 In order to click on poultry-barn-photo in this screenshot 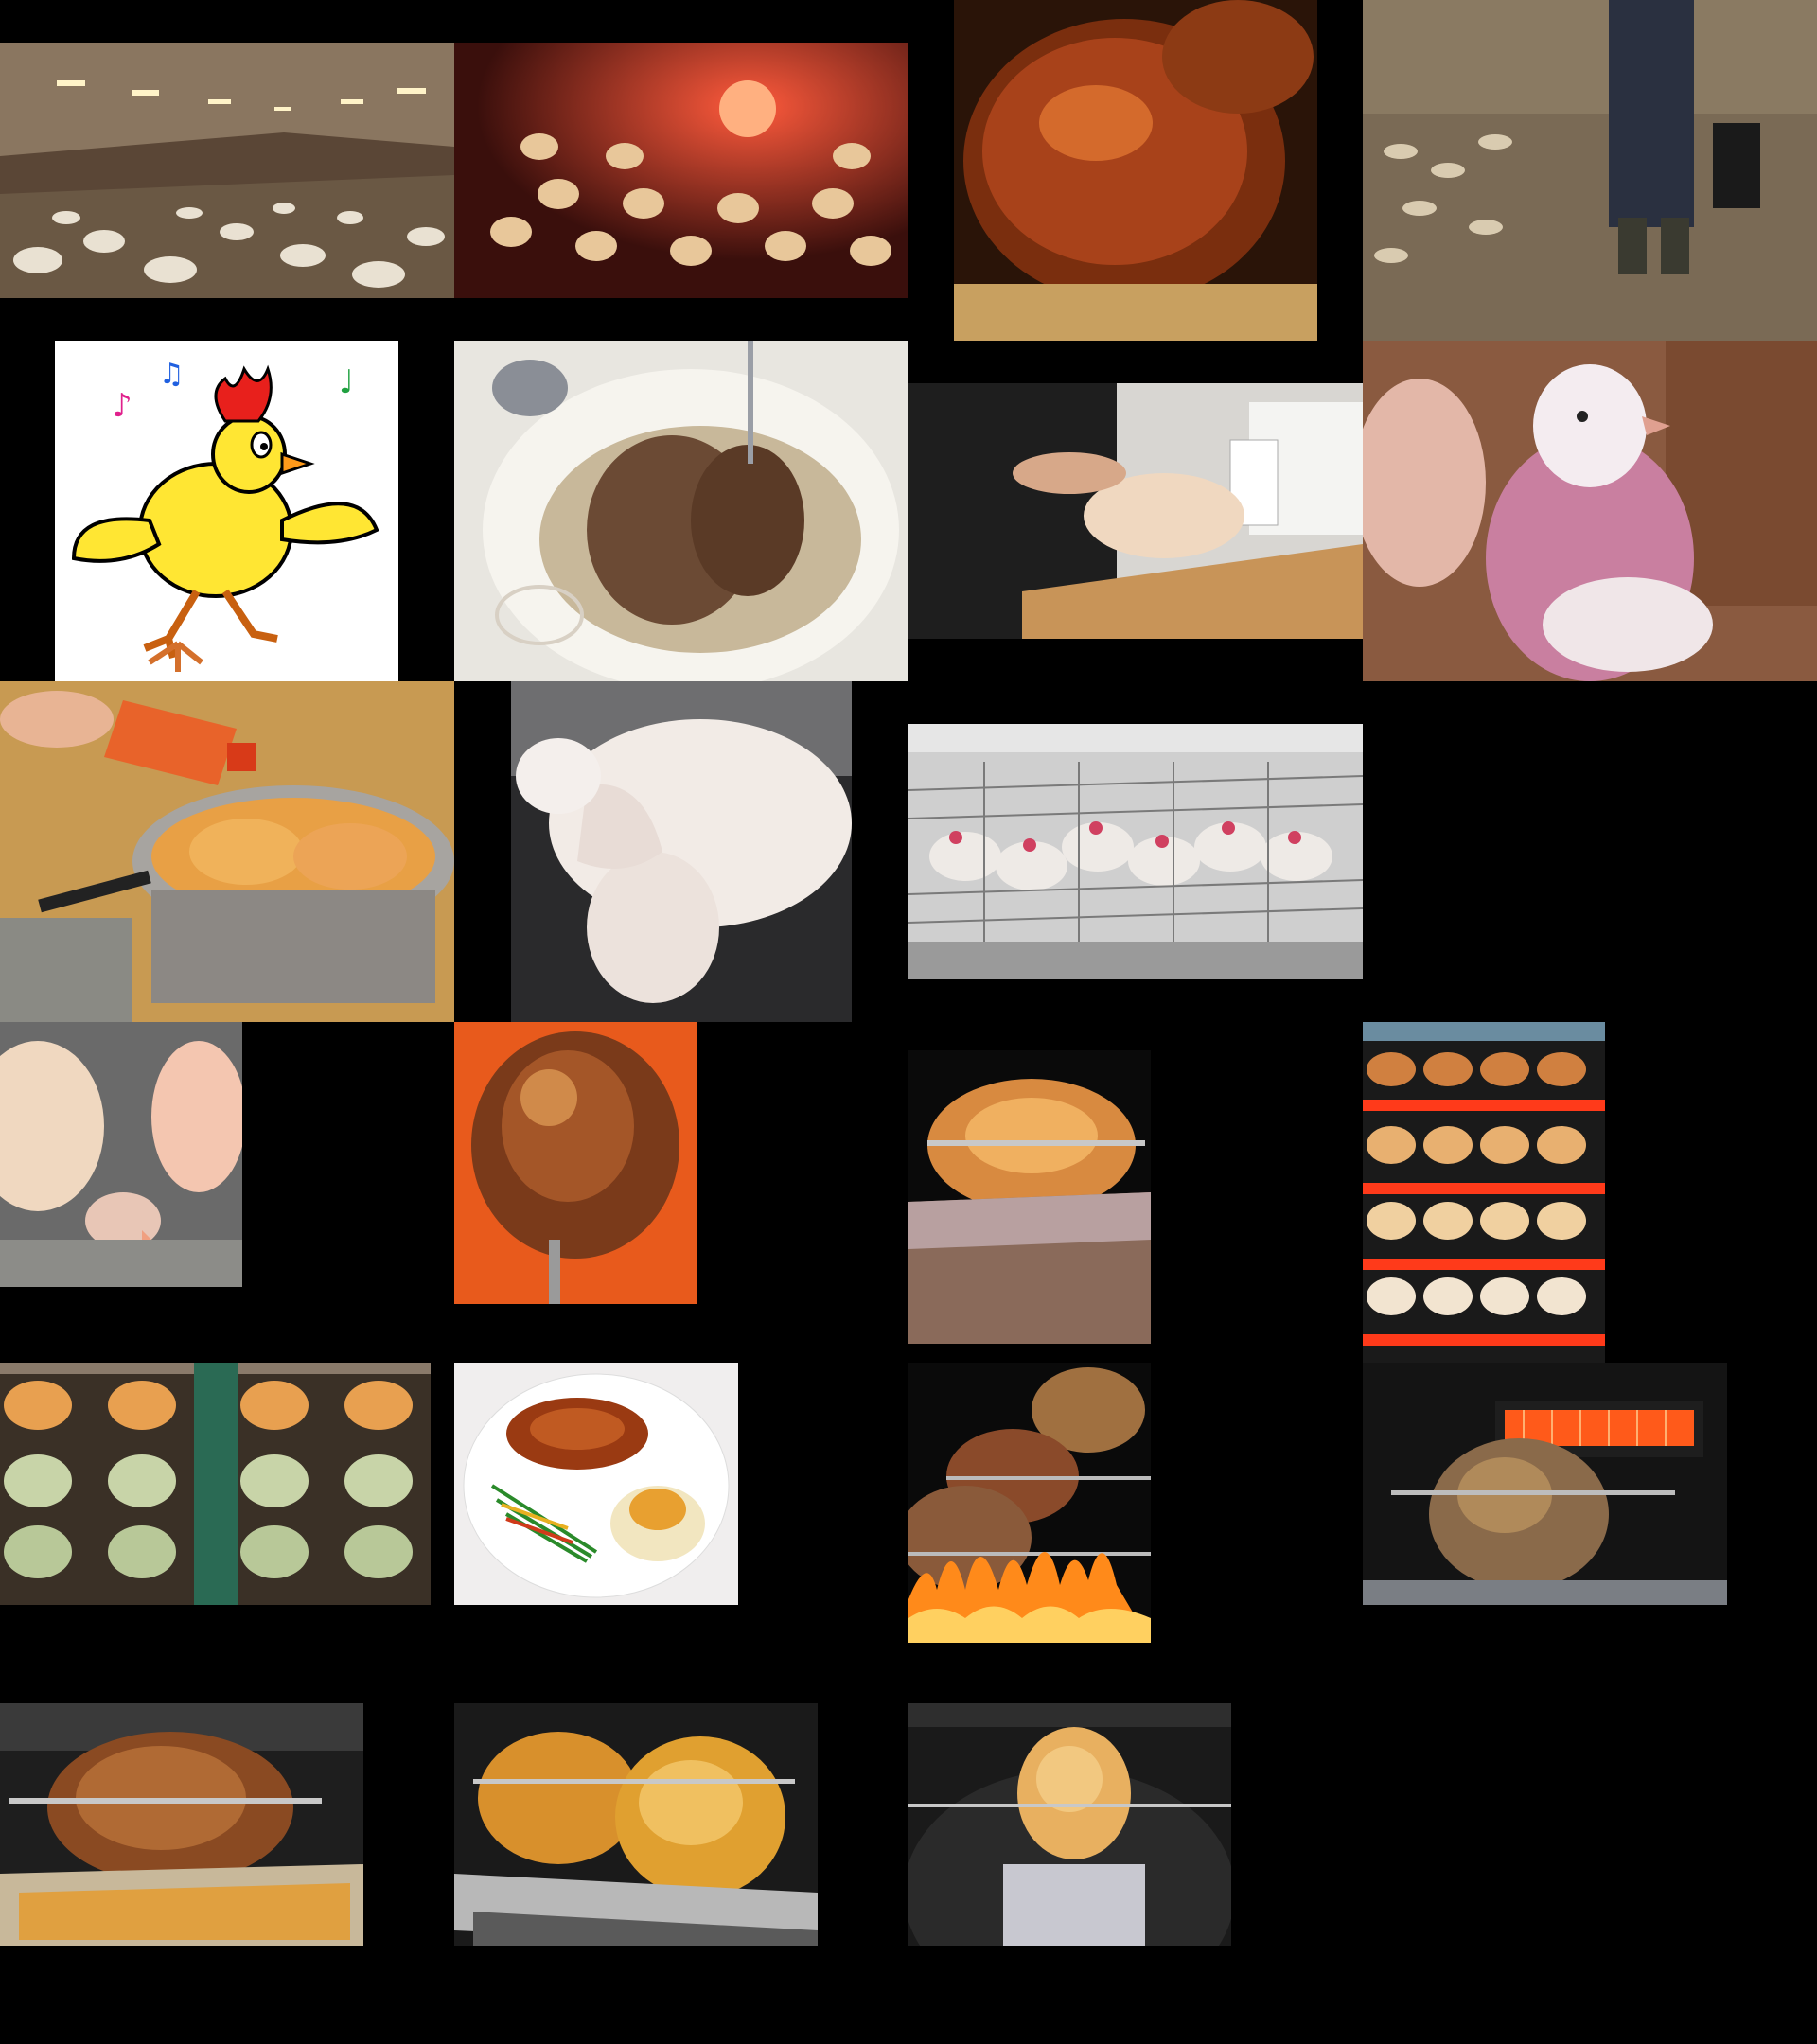, I will do `click(227, 170)`.